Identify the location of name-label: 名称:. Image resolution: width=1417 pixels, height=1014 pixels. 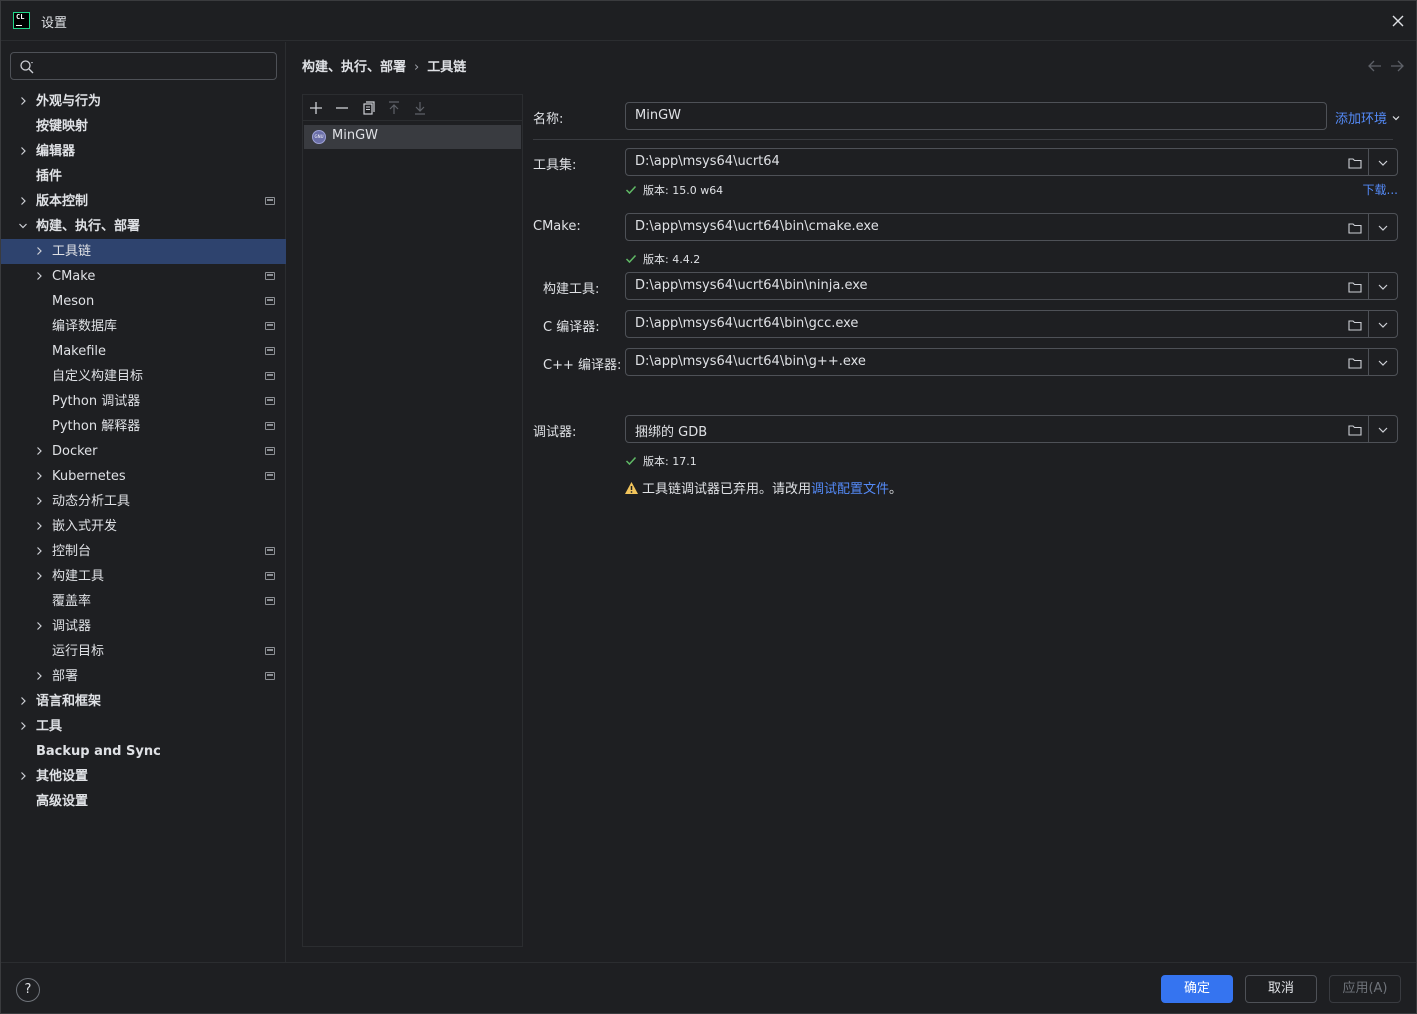
(548, 119).